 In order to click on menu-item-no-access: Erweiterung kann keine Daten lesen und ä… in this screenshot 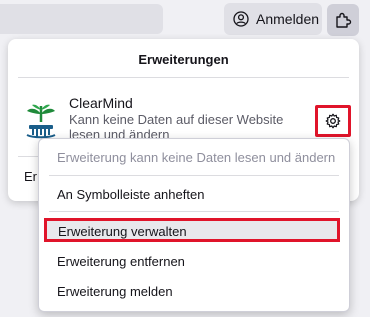, I will do `click(196, 157)`.